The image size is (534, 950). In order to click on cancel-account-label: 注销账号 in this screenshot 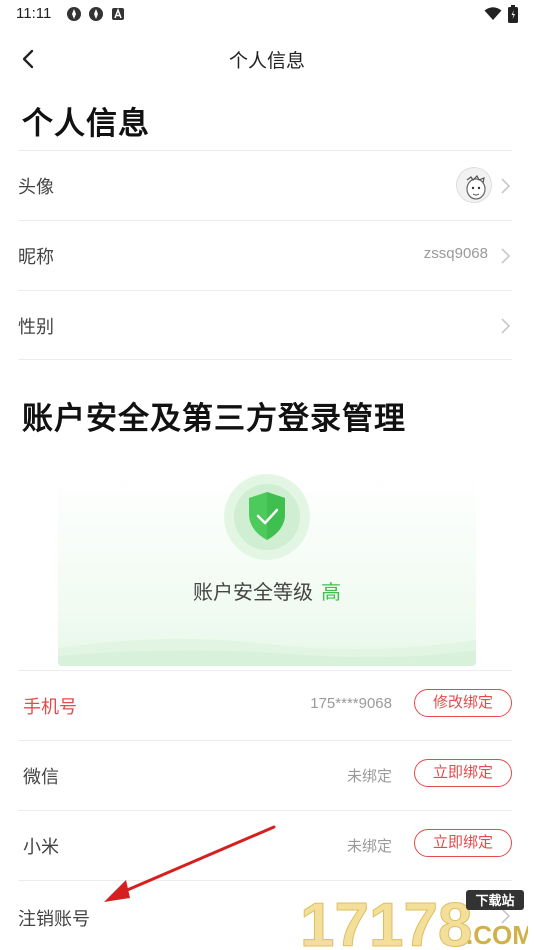, I will do `click(54, 919)`.